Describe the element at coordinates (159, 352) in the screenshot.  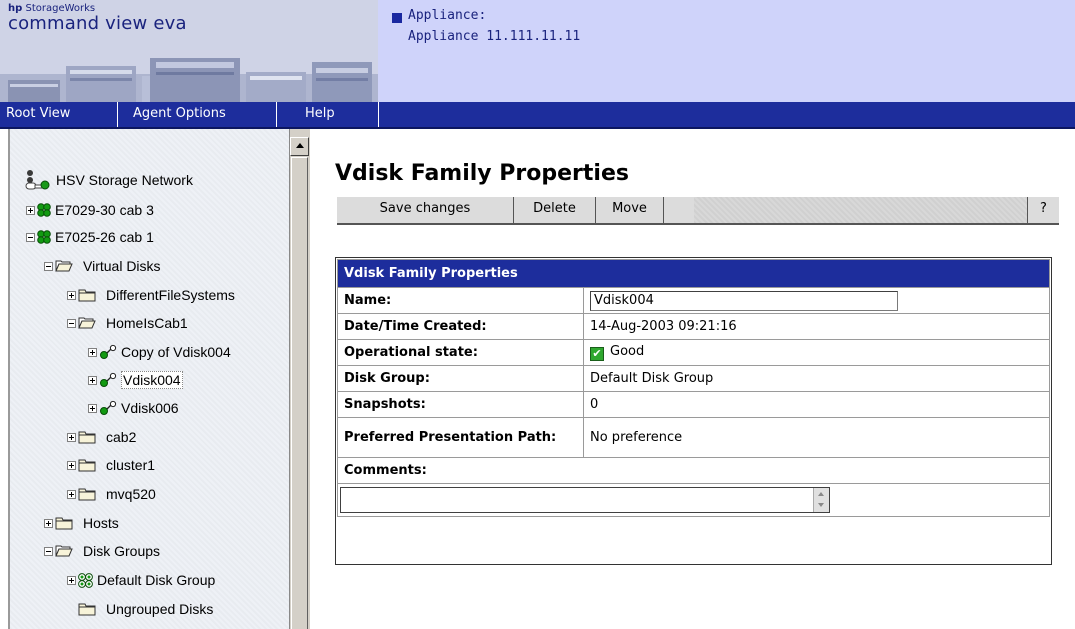
I see `tree-item-copy-of-vdisk004: Copy of Vdisk004` at that location.